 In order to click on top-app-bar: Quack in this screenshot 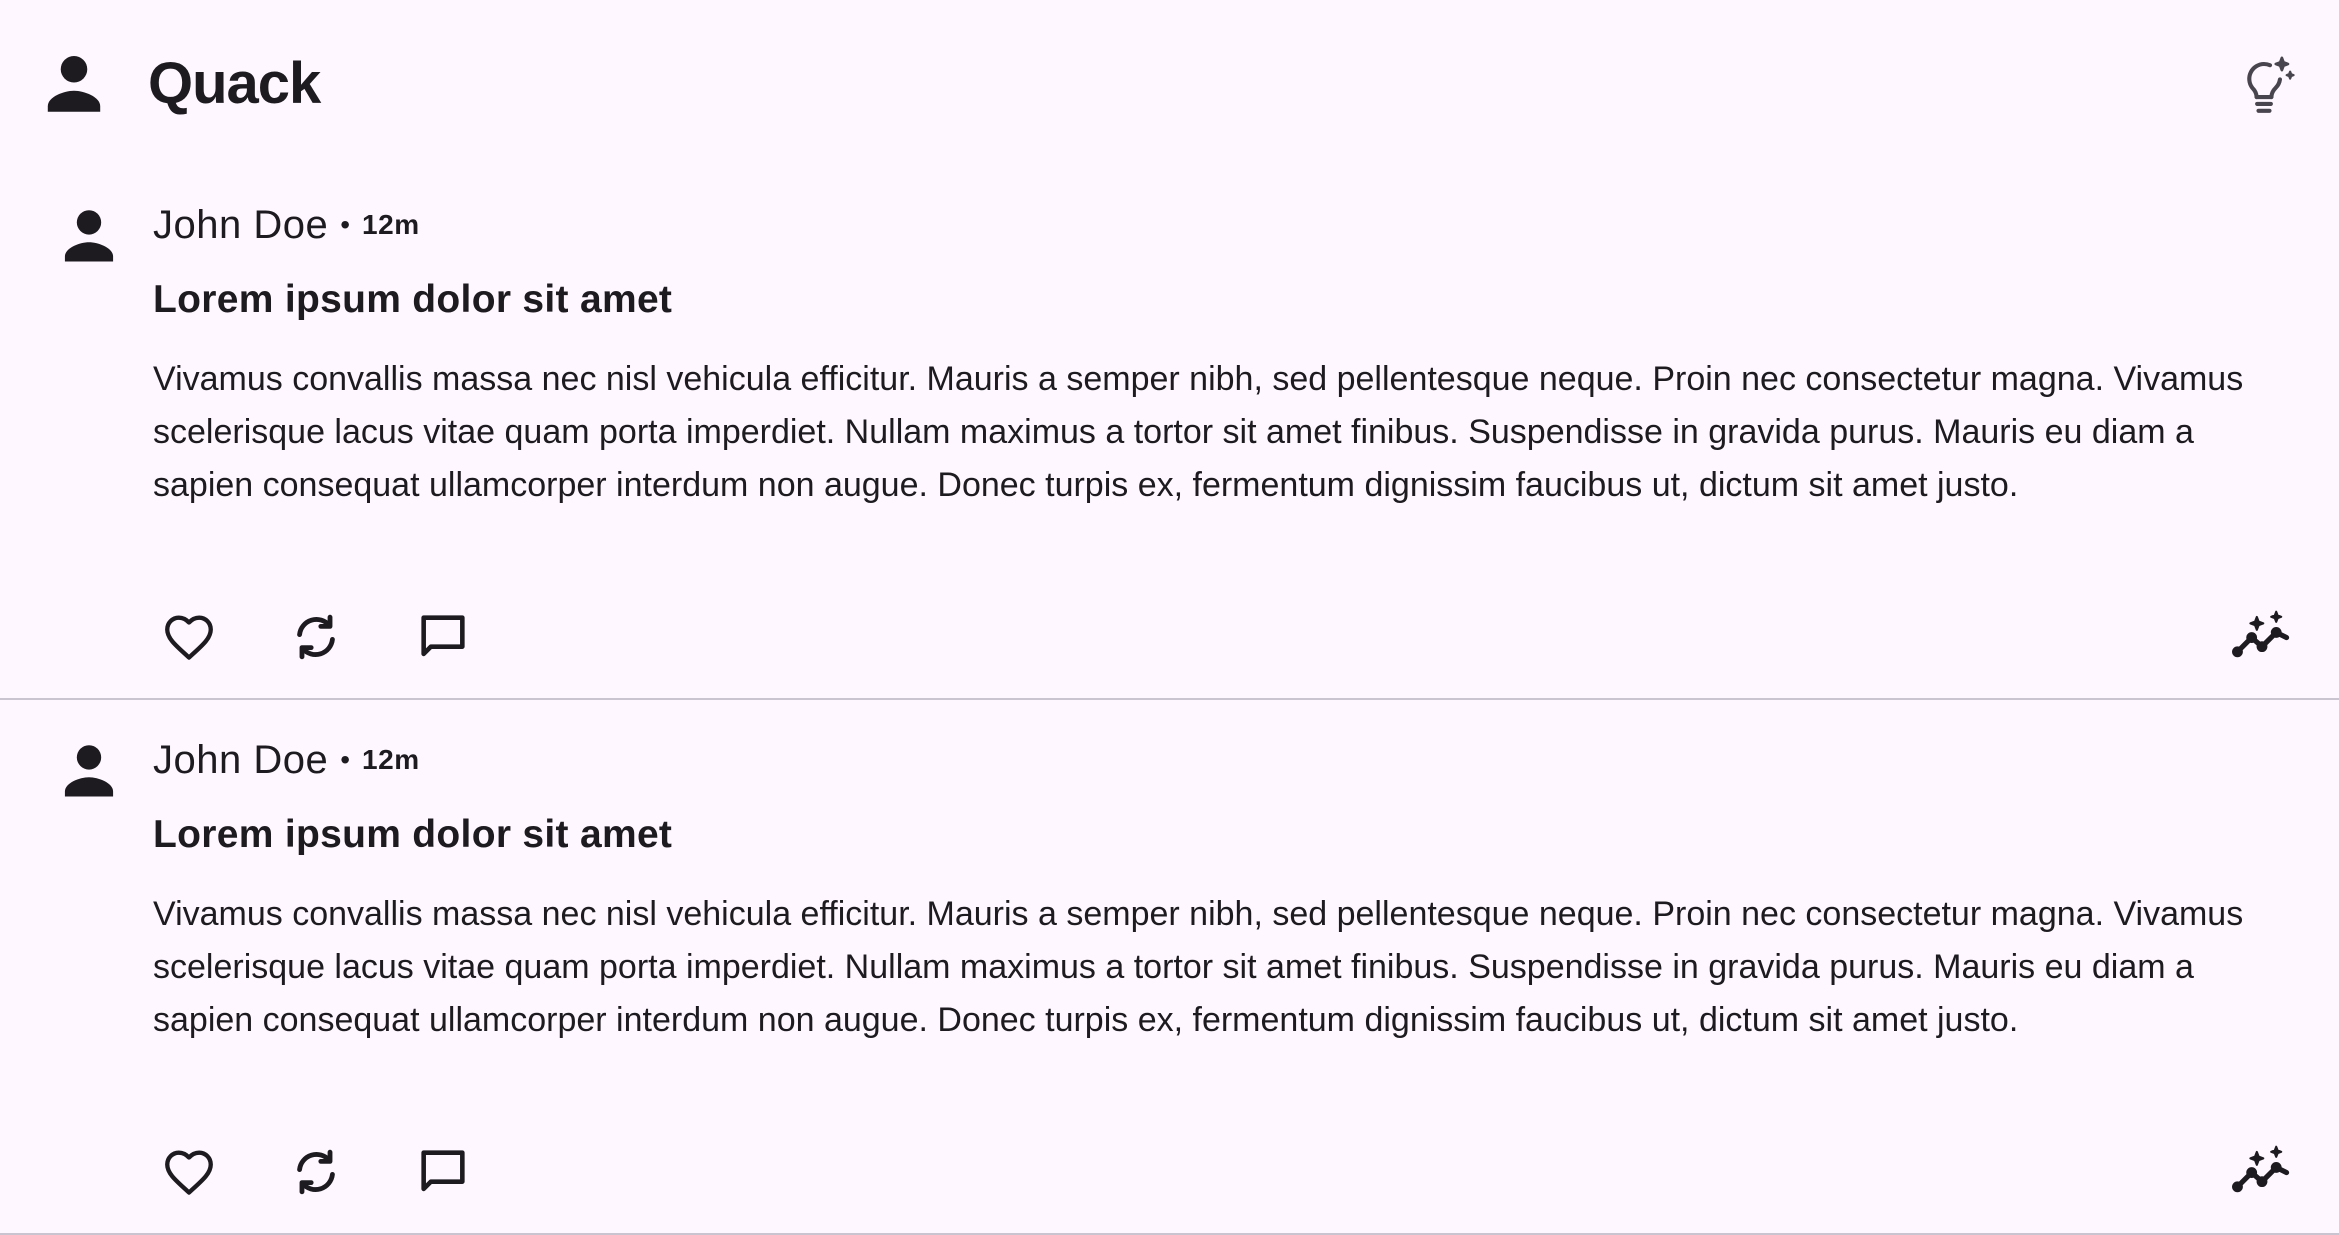, I will do `click(1169, 80)`.